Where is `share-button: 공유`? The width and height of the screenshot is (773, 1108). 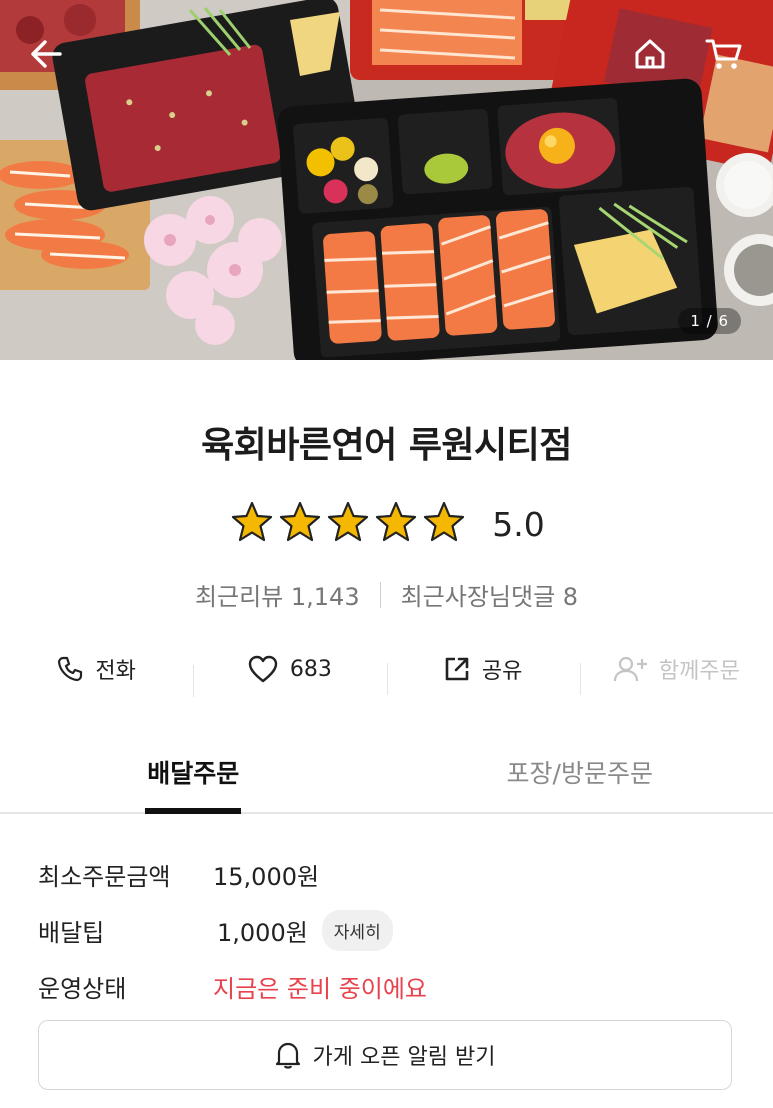
share-button: 공유 is located at coordinates (483, 674).